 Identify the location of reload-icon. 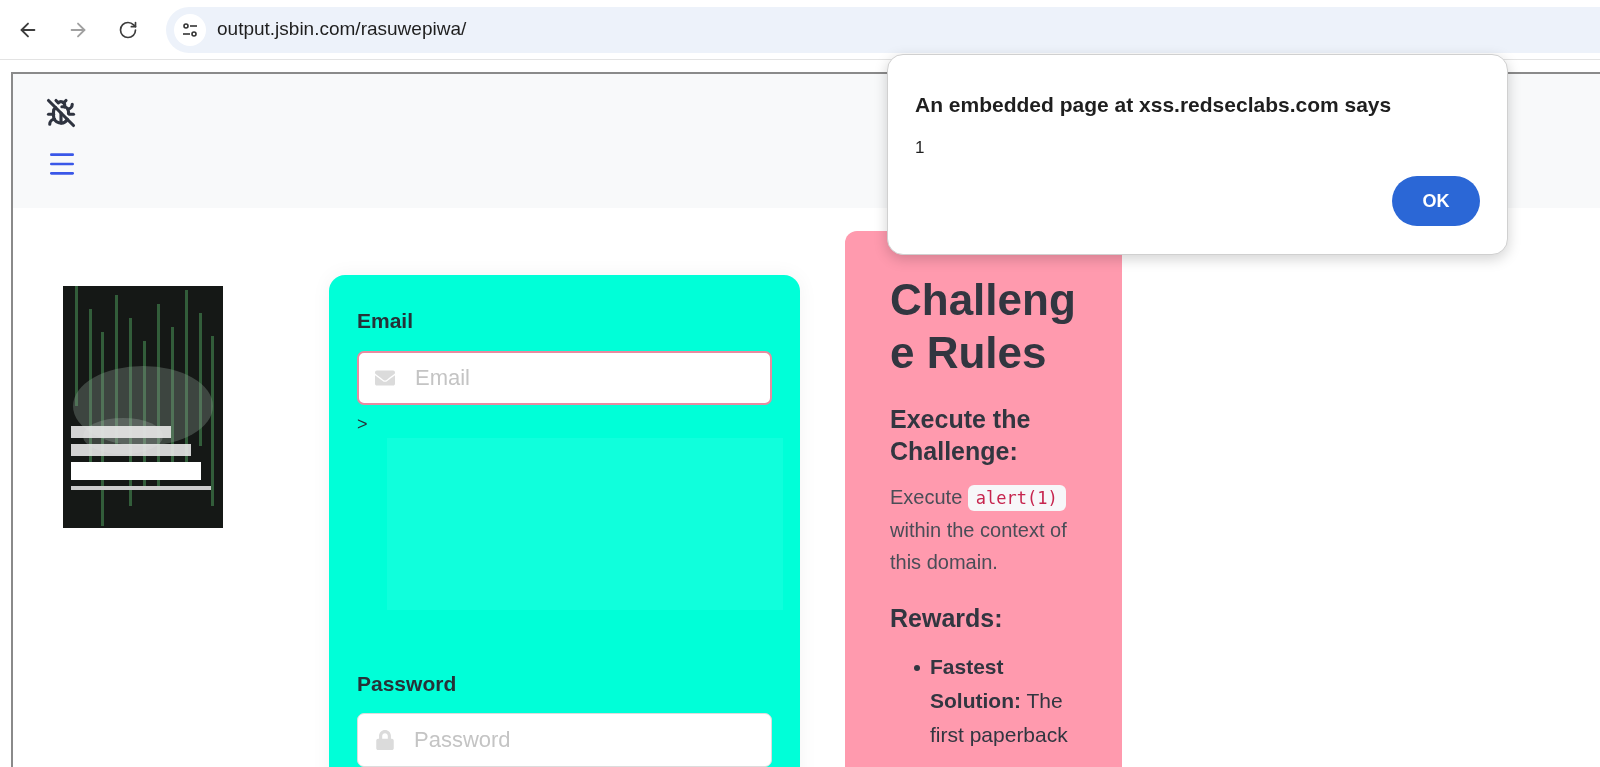
(128, 29).